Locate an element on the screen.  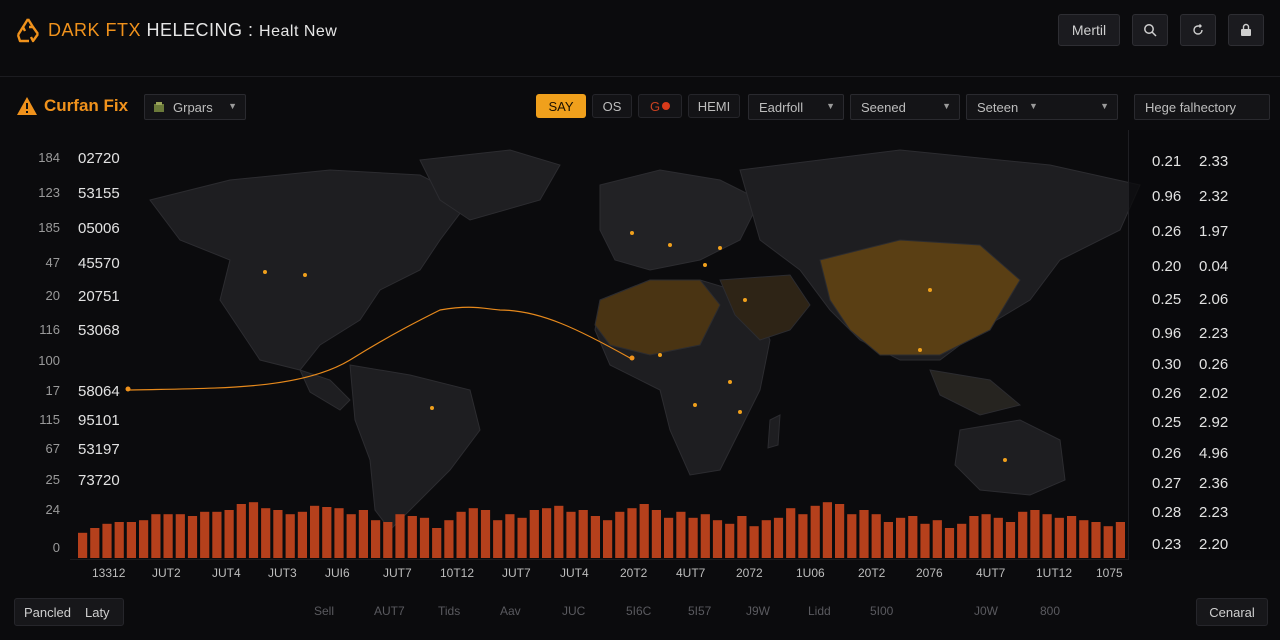
left-row-value: 20751 is located at coordinates (99, 296).